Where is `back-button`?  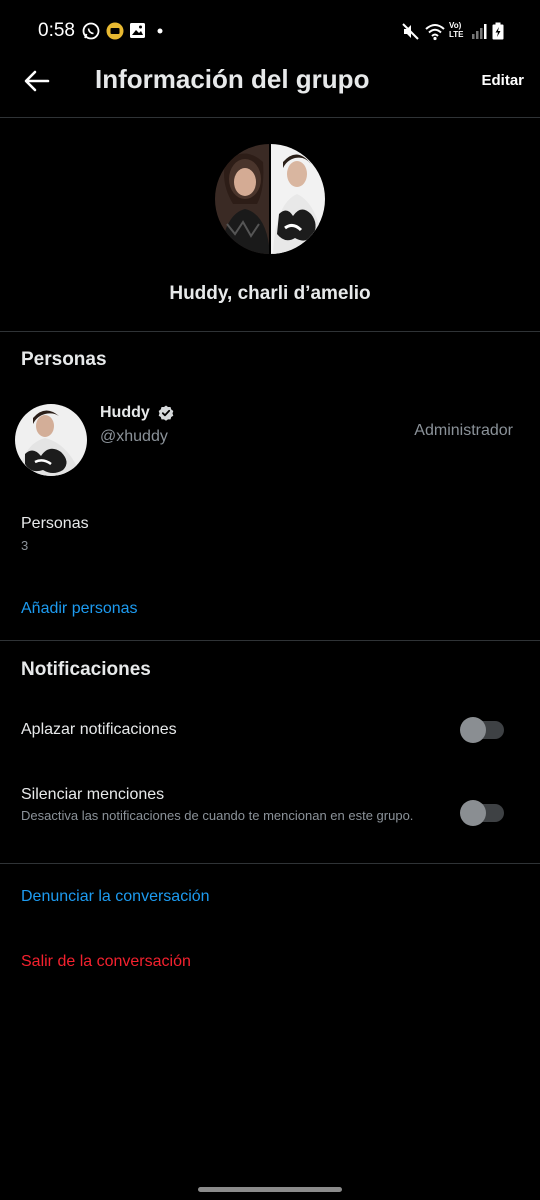 back-button is located at coordinates (37, 81).